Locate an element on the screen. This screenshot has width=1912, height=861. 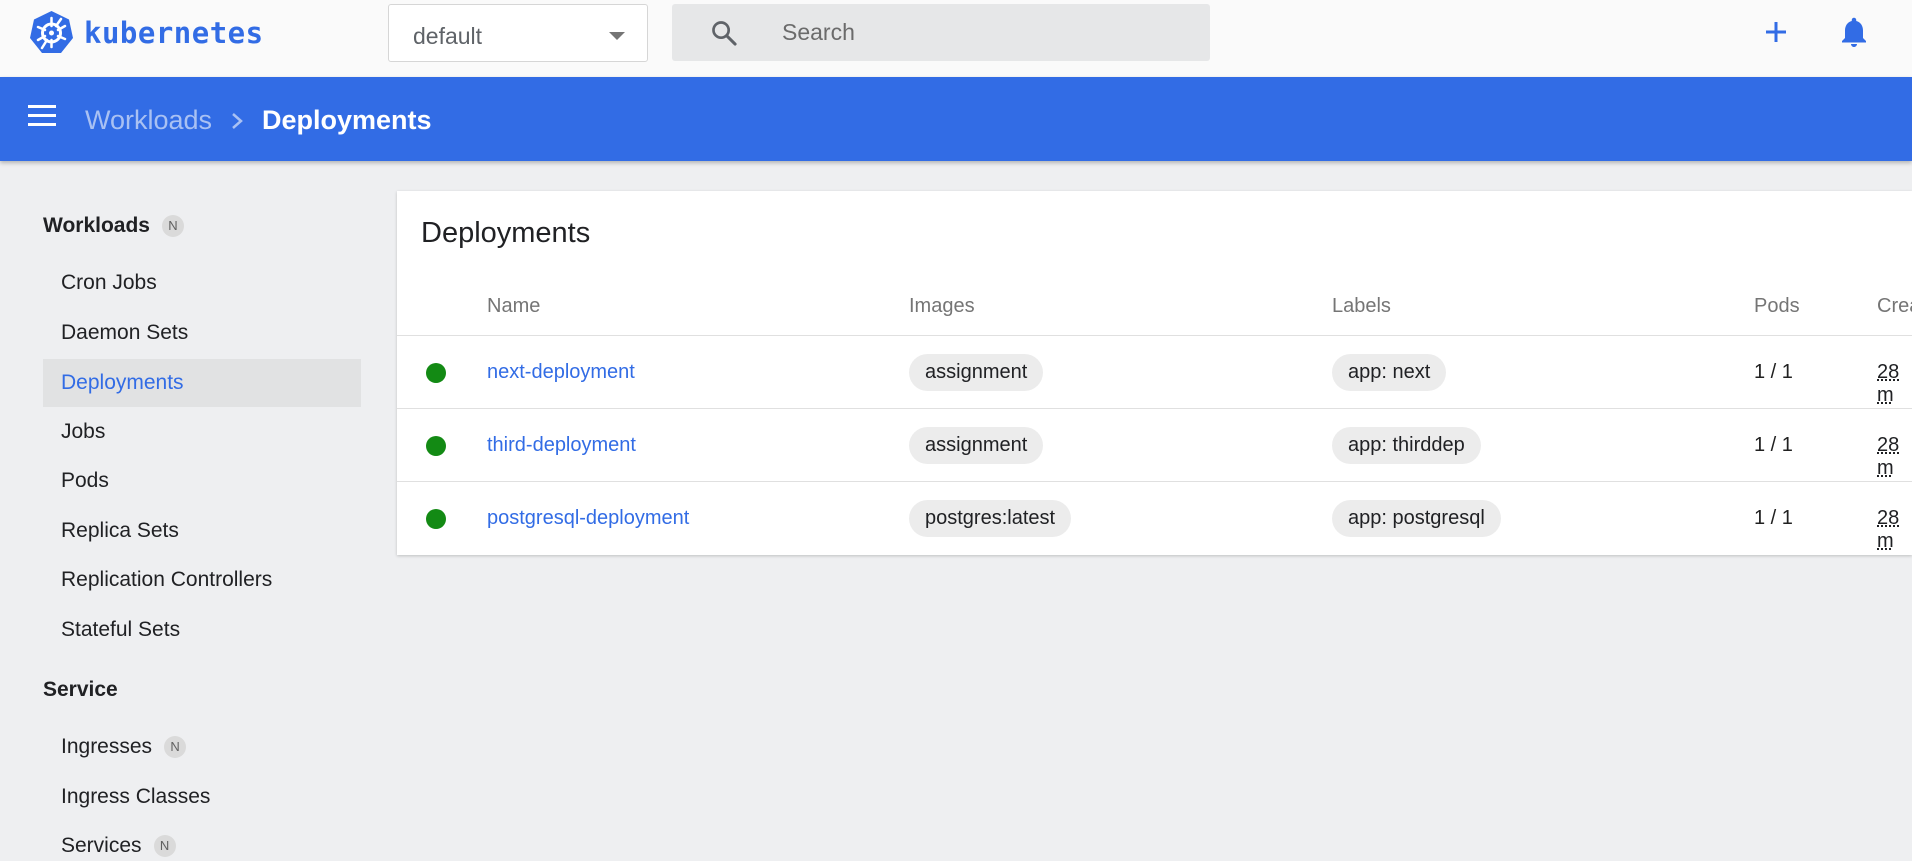
search-bar is located at coordinates (941, 32).